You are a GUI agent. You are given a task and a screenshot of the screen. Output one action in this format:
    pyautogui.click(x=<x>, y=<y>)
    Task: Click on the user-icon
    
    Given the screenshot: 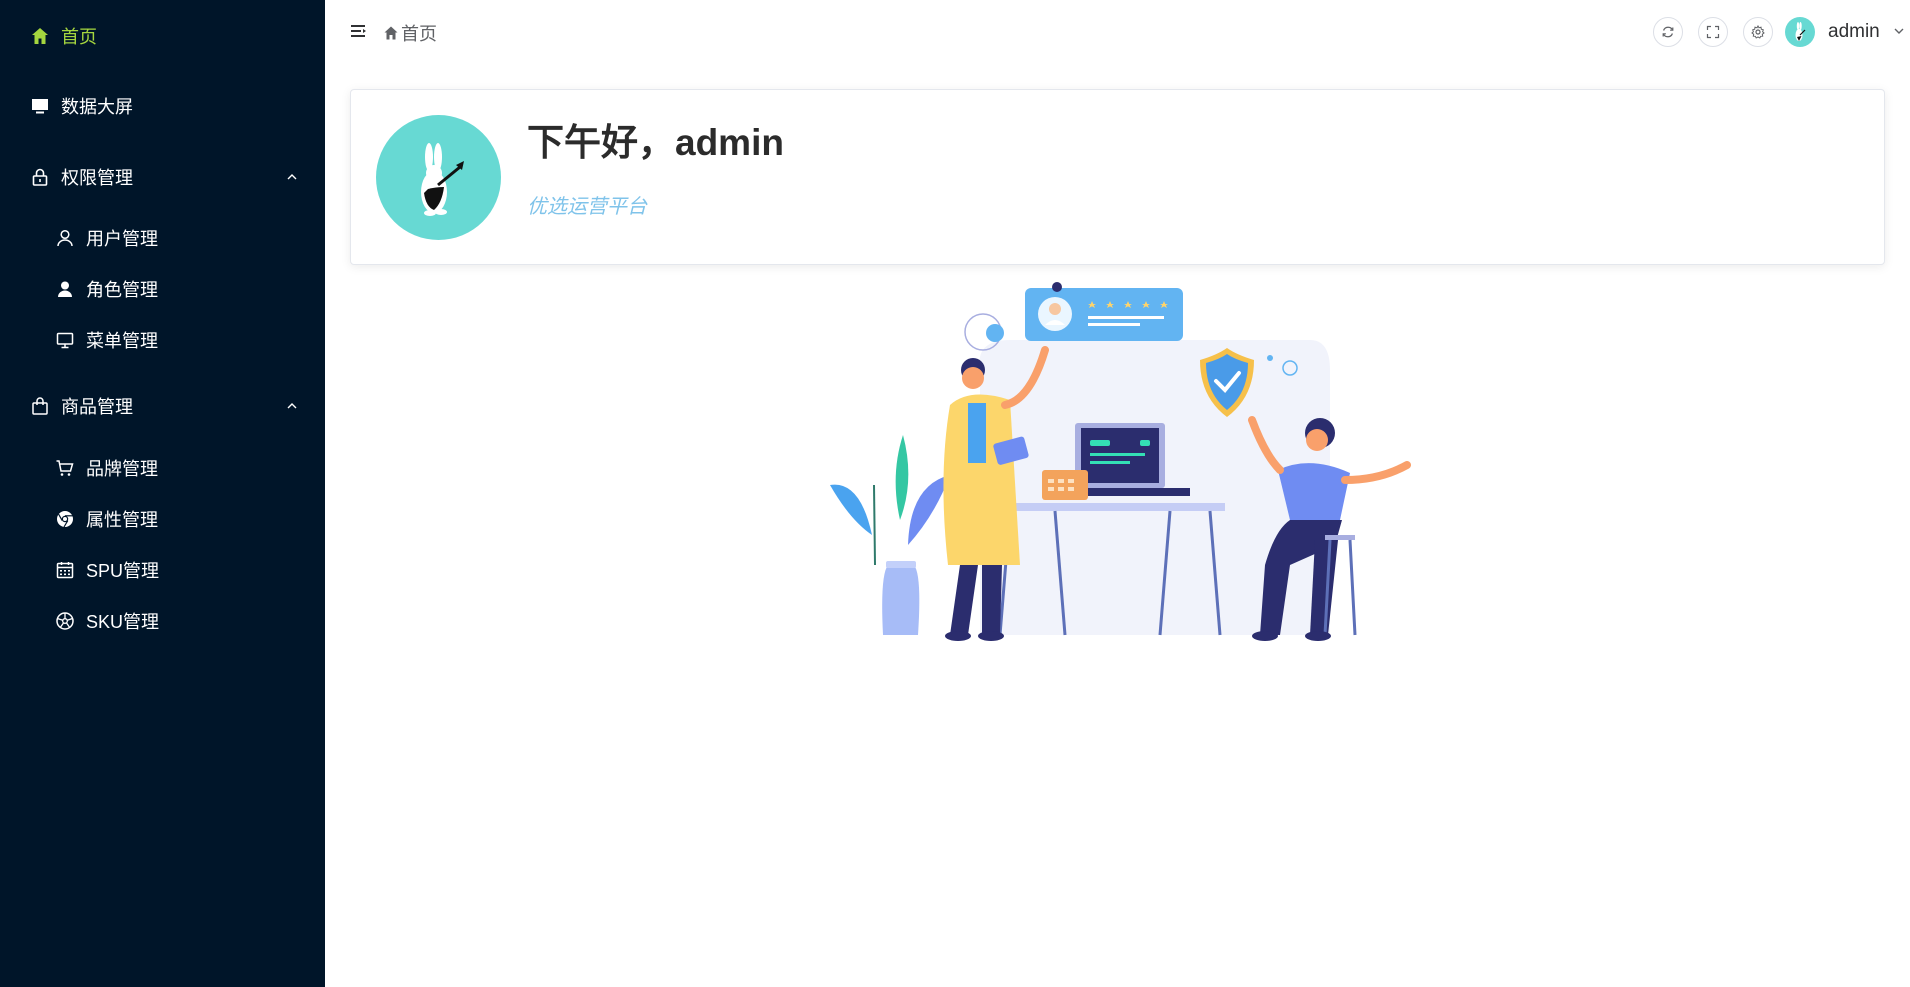 What is the action you would take?
    pyautogui.click(x=65, y=238)
    